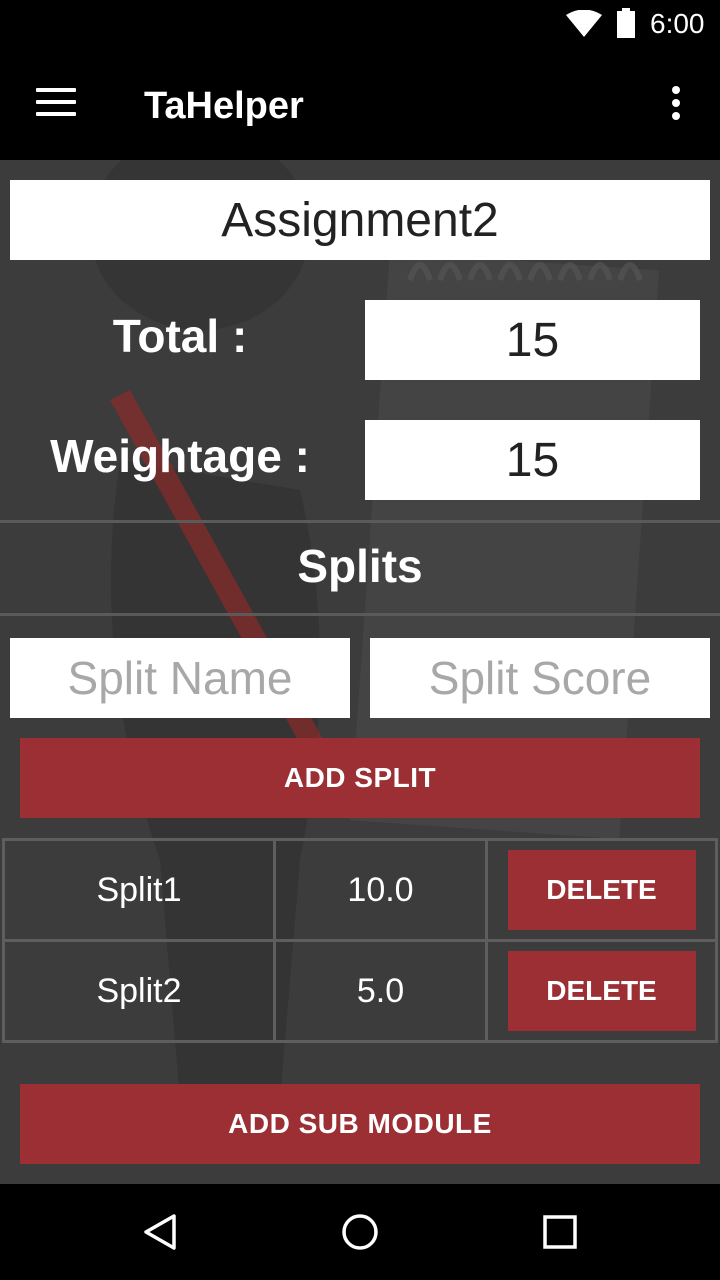  Describe the element at coordinates (224, 106) in the screenshot. I see `app-title: TaHelper` at that location.